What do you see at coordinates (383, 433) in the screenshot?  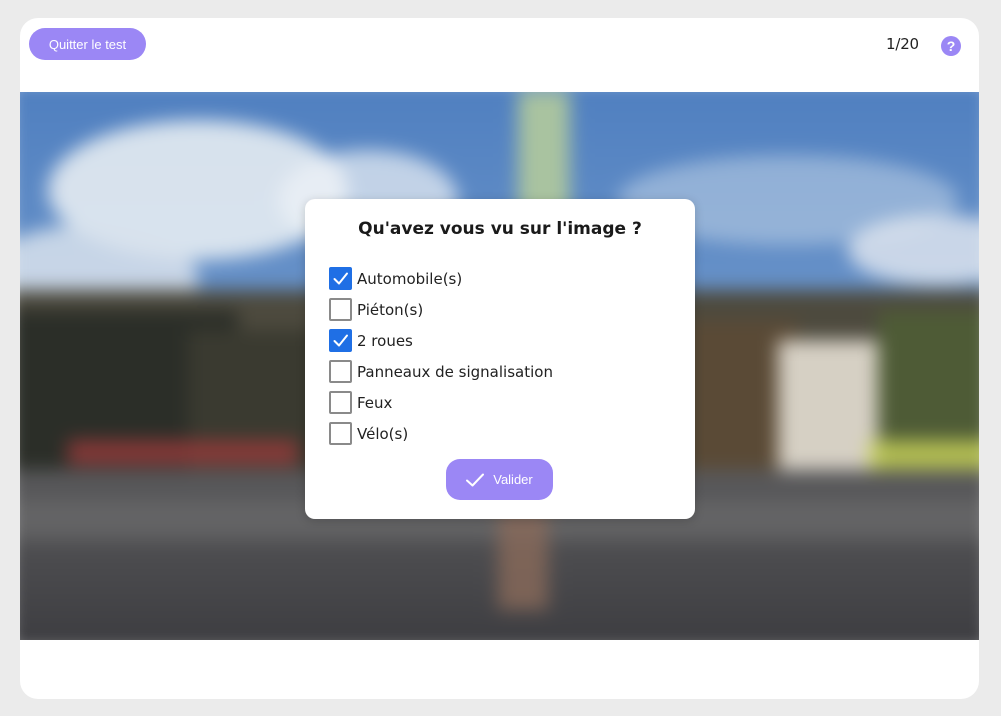 I see `option-label: Vélo(s)` at bounding box center [383, 433].